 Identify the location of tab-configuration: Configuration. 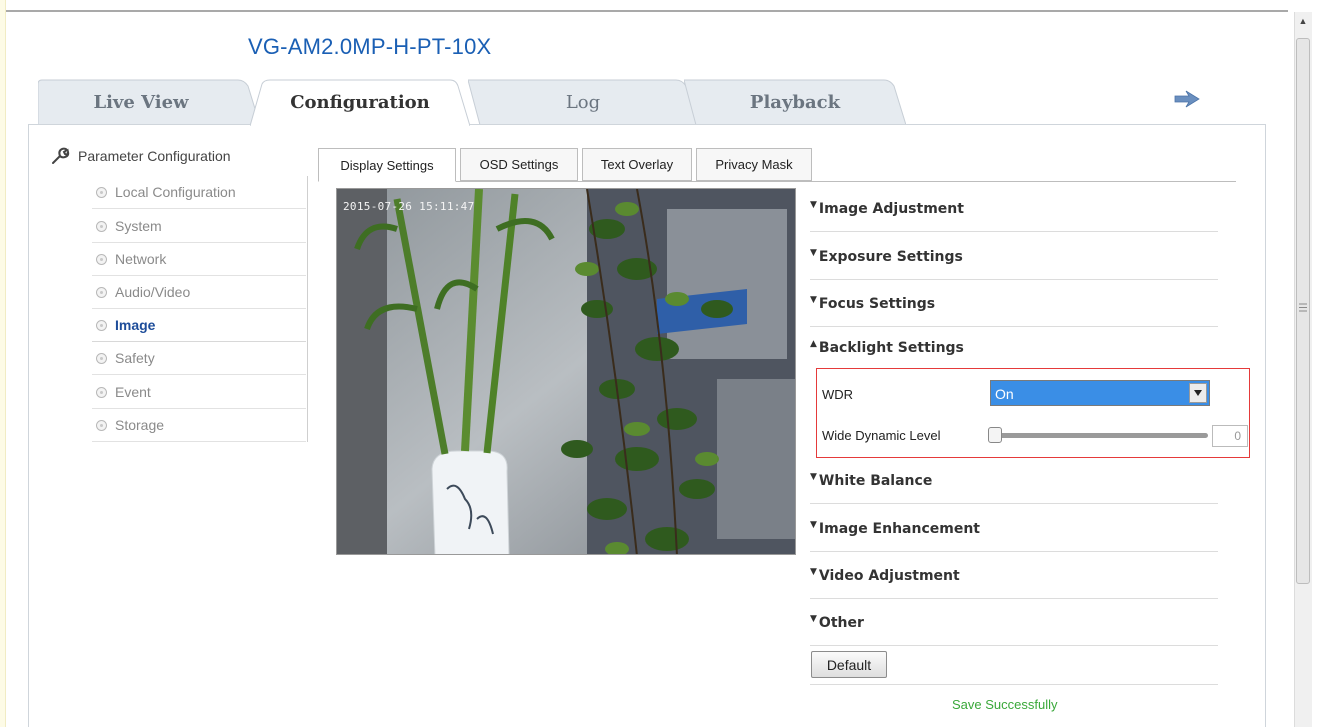
(360, 102).